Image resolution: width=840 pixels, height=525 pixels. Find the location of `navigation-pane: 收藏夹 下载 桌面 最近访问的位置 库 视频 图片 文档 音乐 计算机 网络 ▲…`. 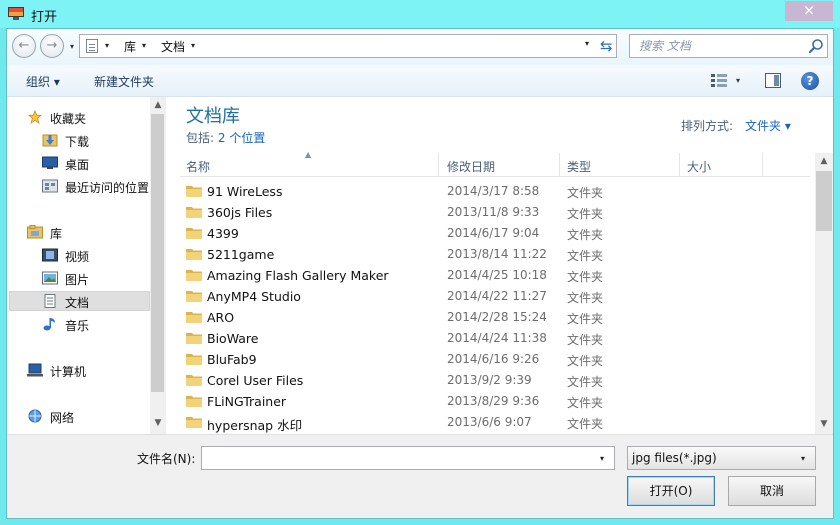

navigation-pane: 收藏夹 下载 桌面 最近访问的位置 库 视频 图片 文档 音乐 计算机 网络 ▲… is located at coordinates (86, 265).